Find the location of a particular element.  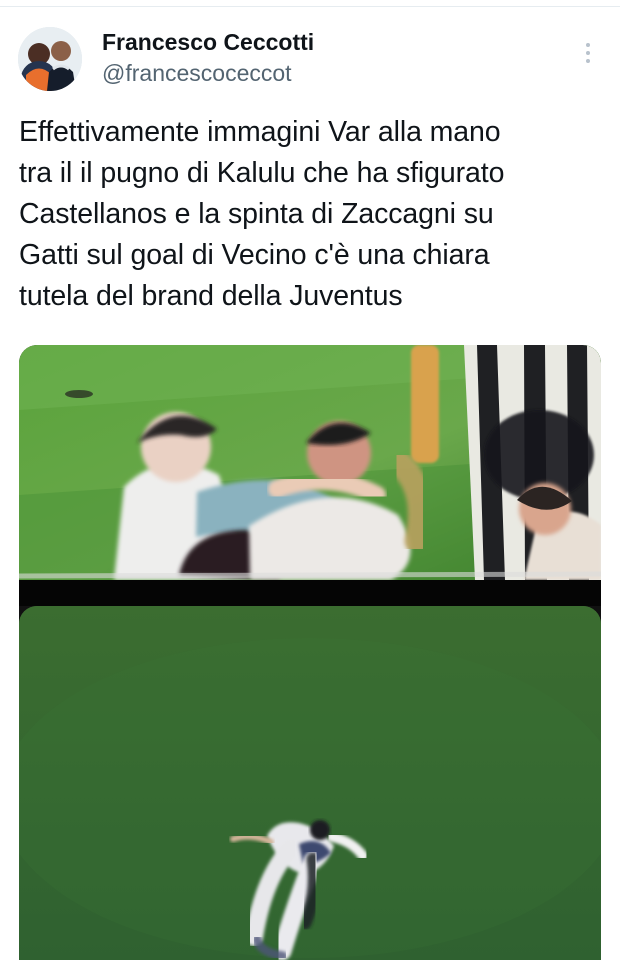

avatar-image is located at coordinates (50, 59).